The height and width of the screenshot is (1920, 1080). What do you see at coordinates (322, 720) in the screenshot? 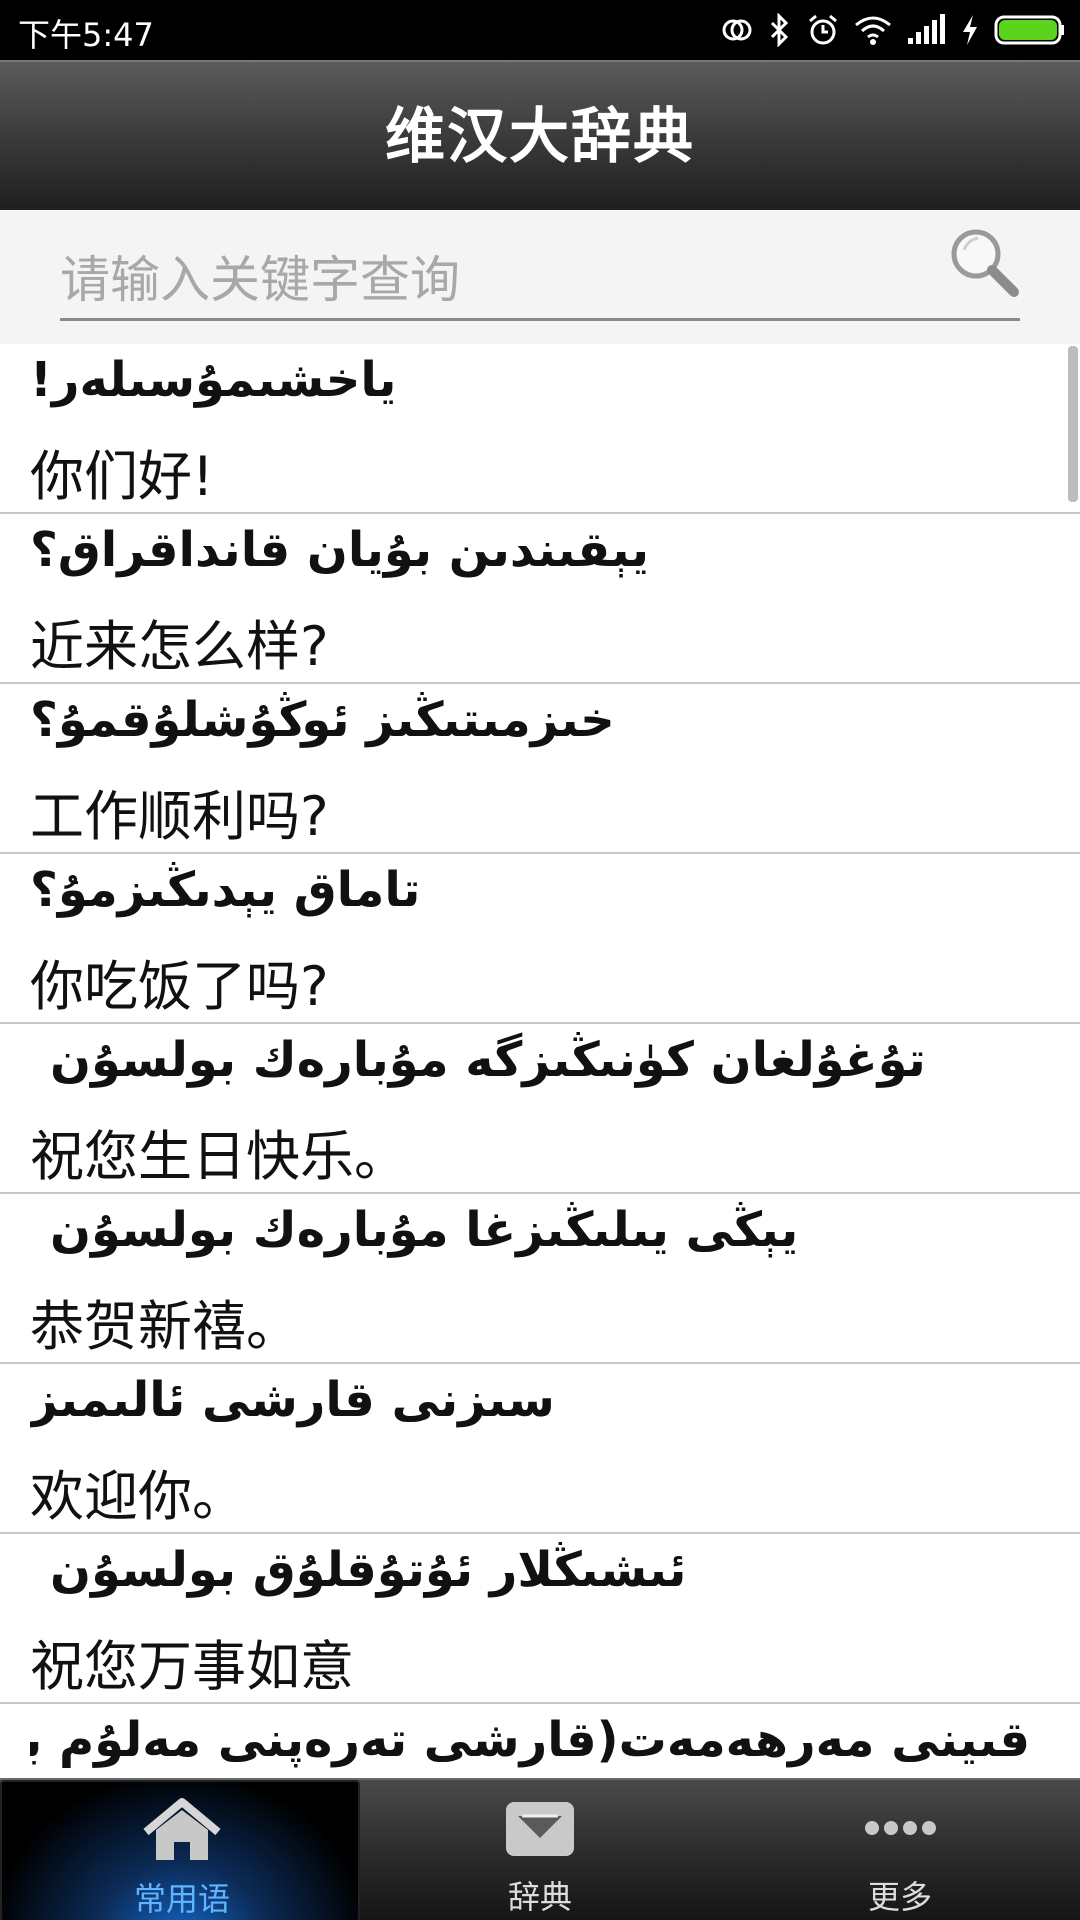
I see `uyghur-text: خىزمىتىڭىز ئوڭۇشلۇقمۇ؟` at bounding box center [322, 720].